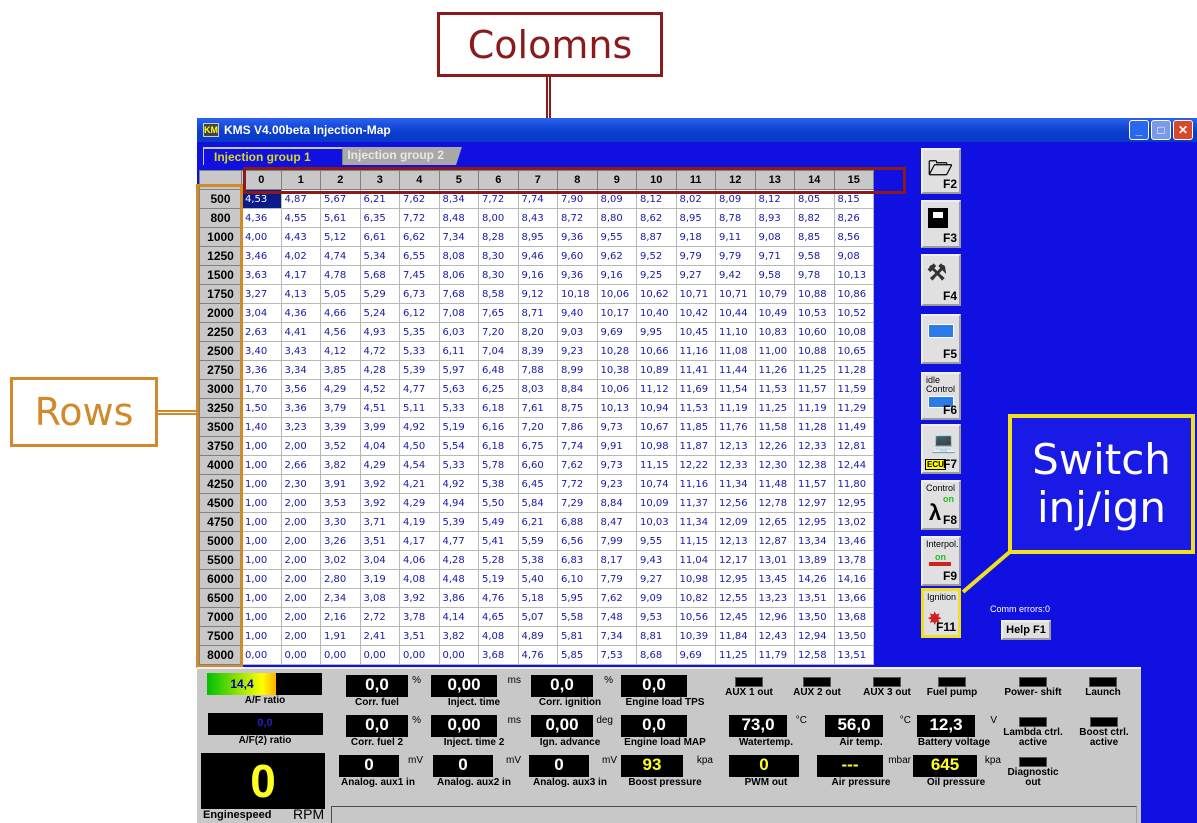 The height and width of the screenshot is (823, 1197). I want to click on map-cell: 11,00, so click(774, 351).